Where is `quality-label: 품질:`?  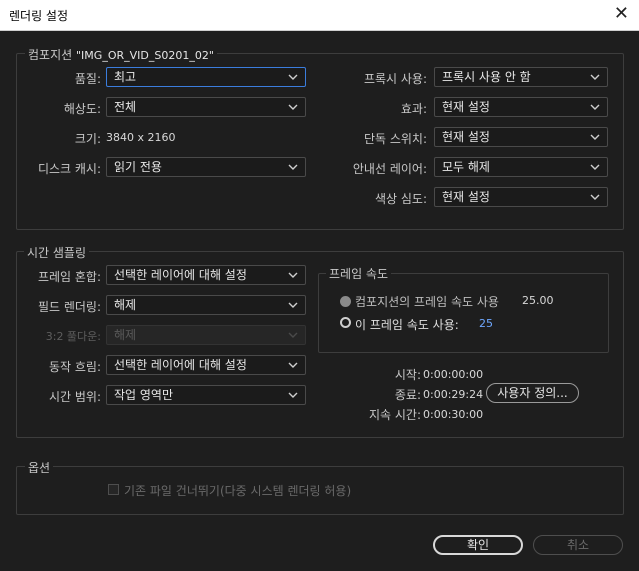 quality-label: 품질: is located at coordinates (87, 79).